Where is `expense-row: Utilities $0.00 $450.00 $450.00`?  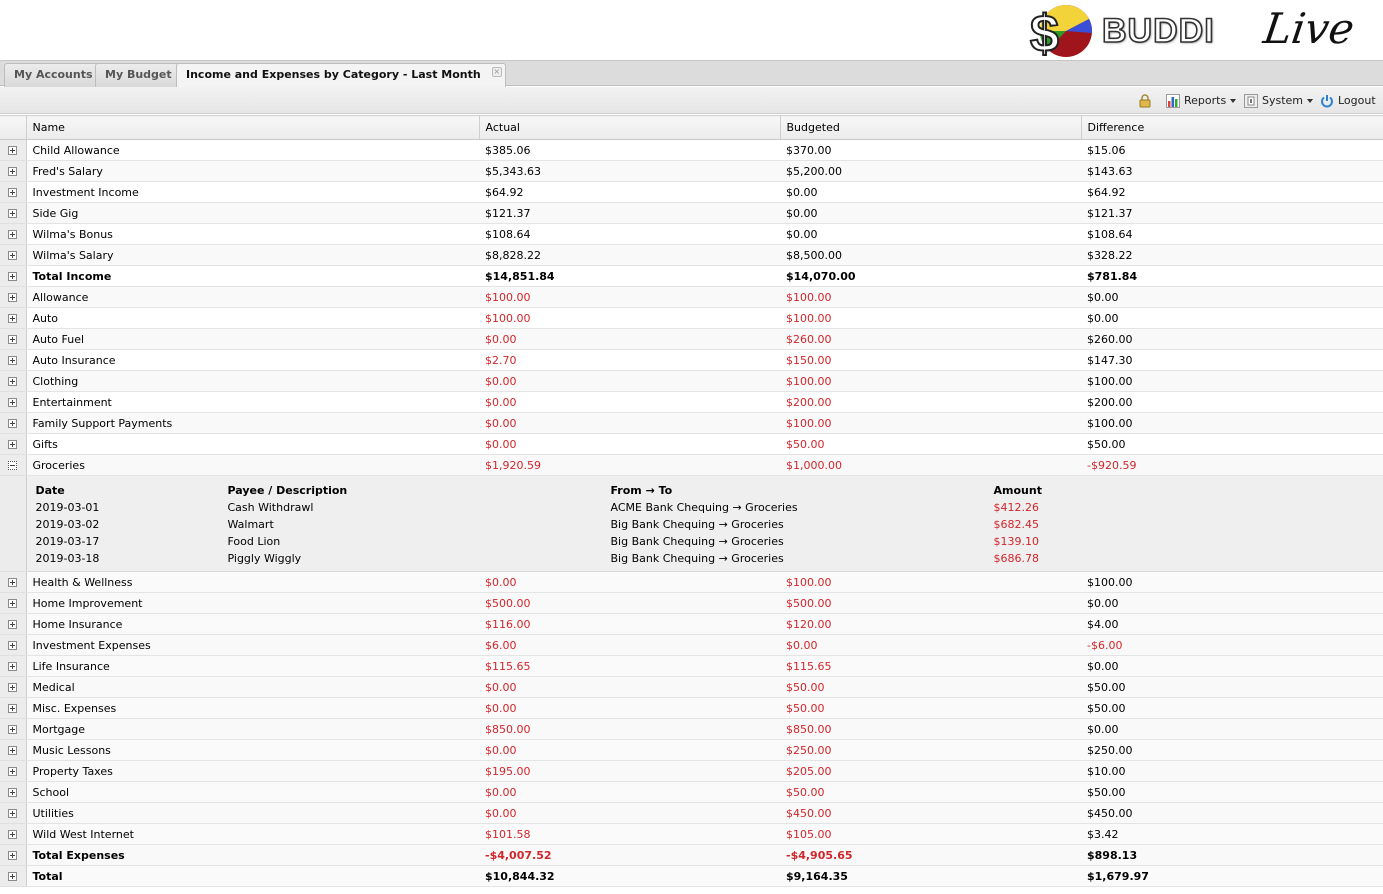 expense-row: Utilities $0.00 $450.00 $450.00 is located at coordinates (691, 813).